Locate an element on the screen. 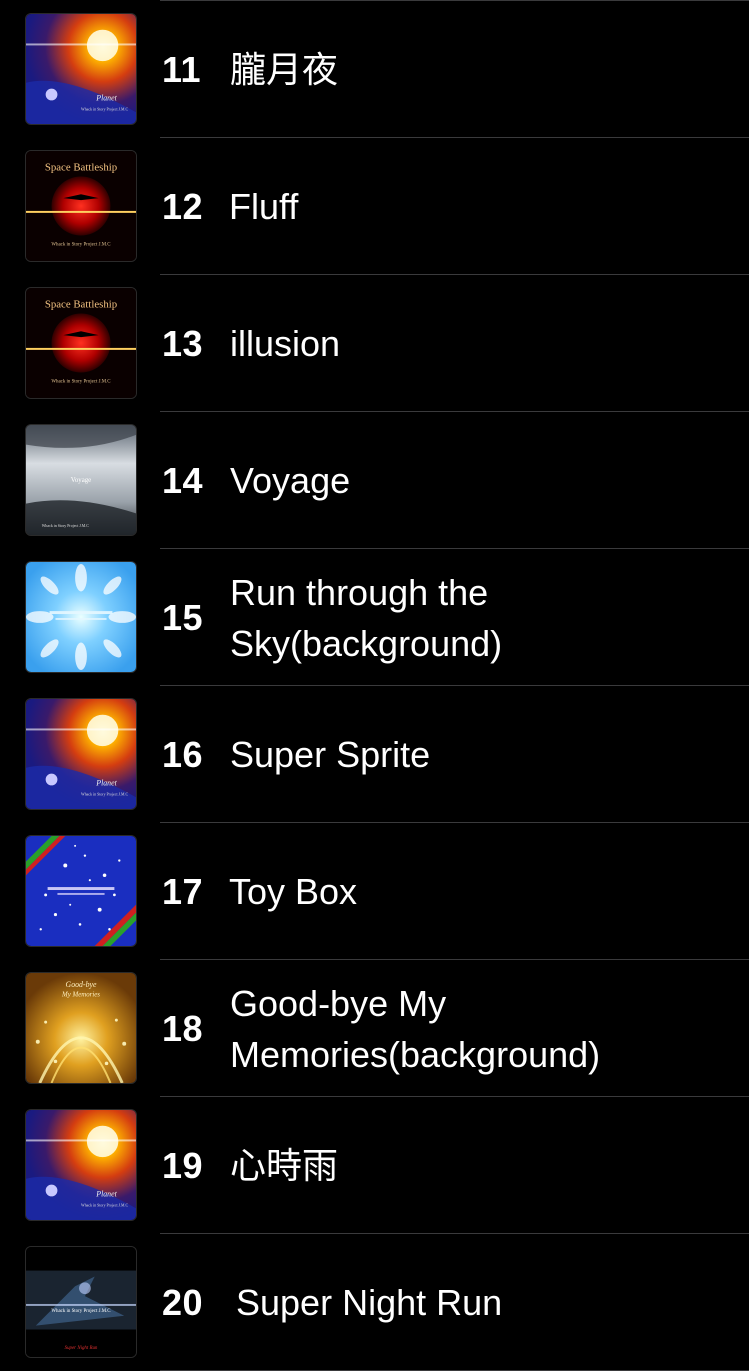 The width and height of the screenshot is (749, 1371). track-number: 16 is located at coordinates (183, 754).